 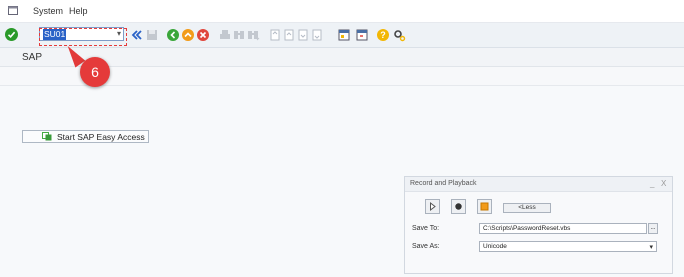 I want to click on print-icon, so click(x=225, y=35).